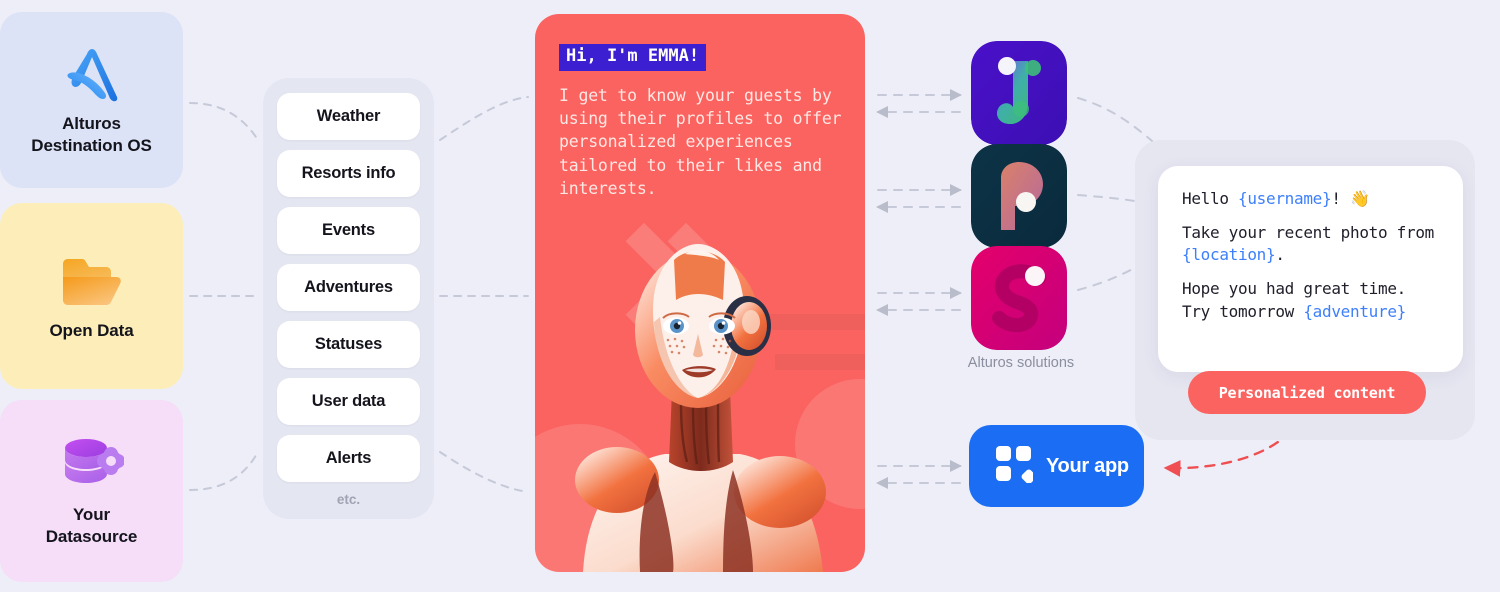 The image size is (1500, 592). What do you see at coordinates (1087, 465) in the screenshot?
I see `your-app-label: Your app` at bounding box center [1087, 465].